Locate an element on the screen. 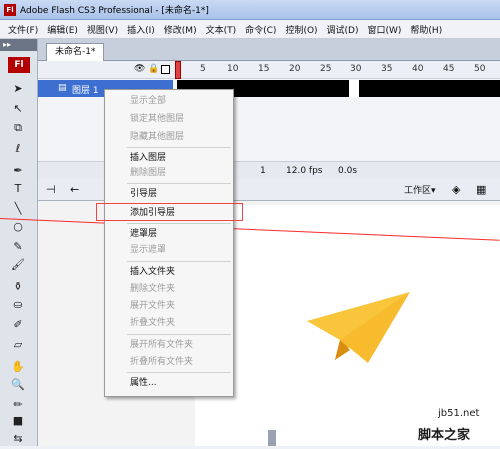  menu-collapse-folder: 折叠文件夹 is located at coordinates (169, 323).